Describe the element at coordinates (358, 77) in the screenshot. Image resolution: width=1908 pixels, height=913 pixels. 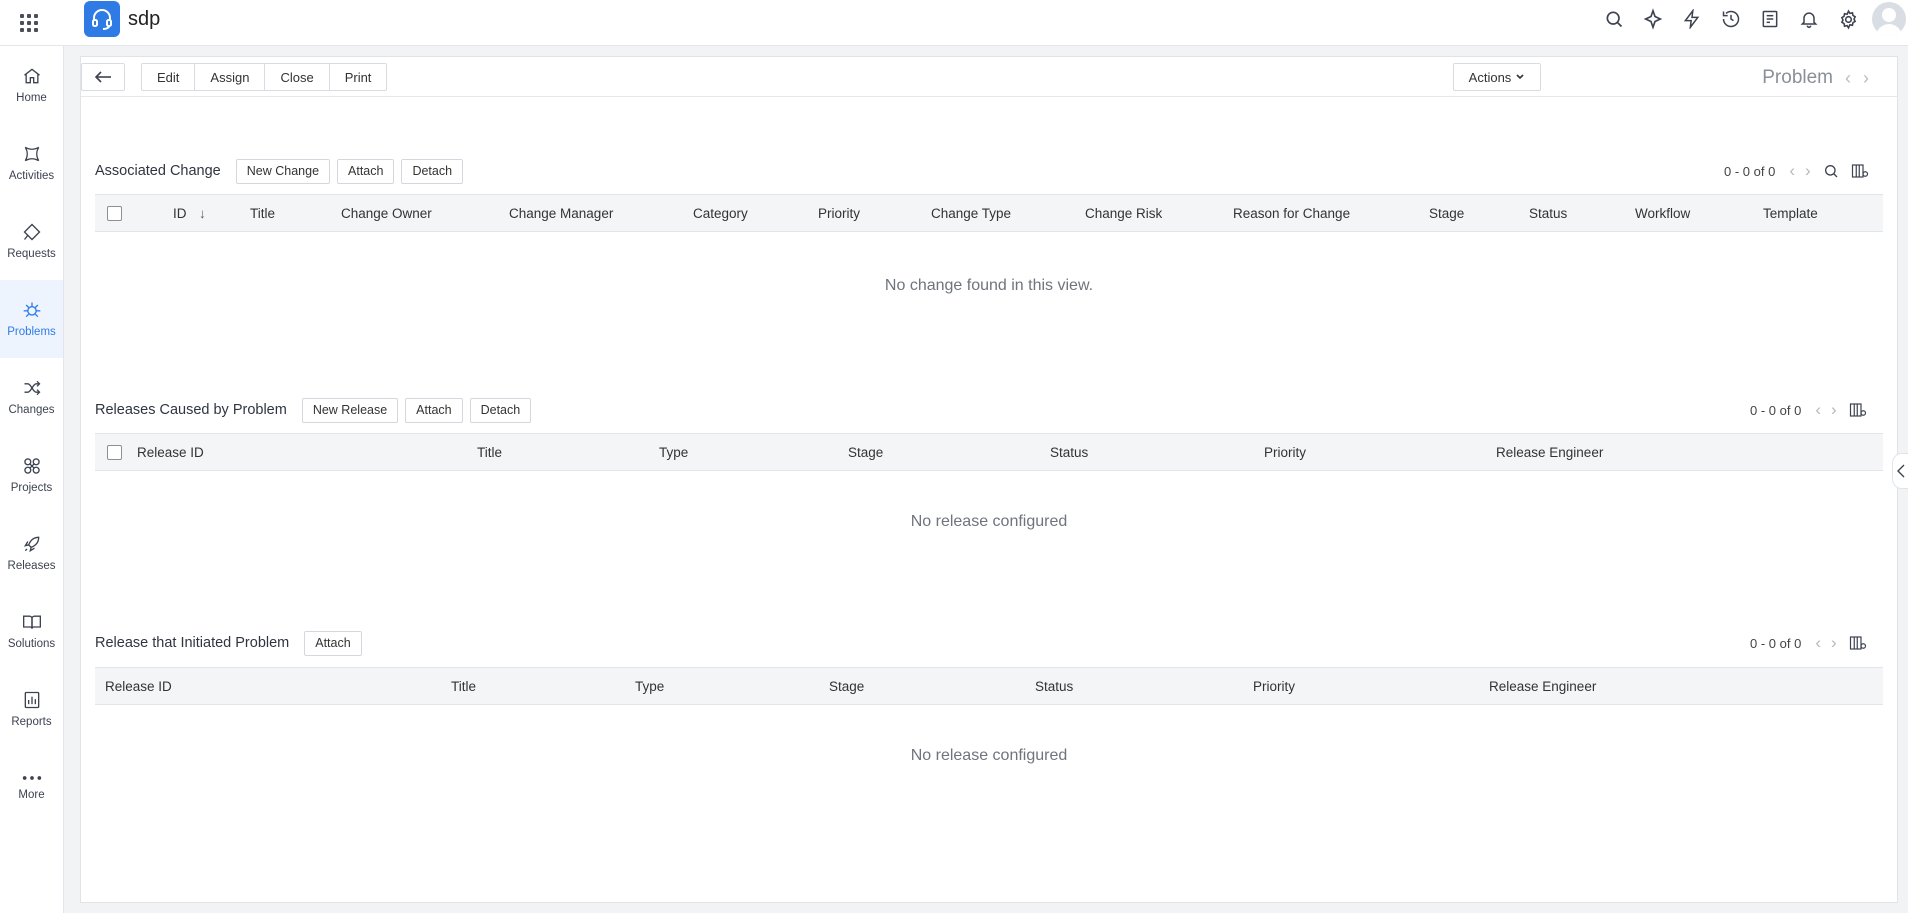
I see `print-button: Print` at that location.